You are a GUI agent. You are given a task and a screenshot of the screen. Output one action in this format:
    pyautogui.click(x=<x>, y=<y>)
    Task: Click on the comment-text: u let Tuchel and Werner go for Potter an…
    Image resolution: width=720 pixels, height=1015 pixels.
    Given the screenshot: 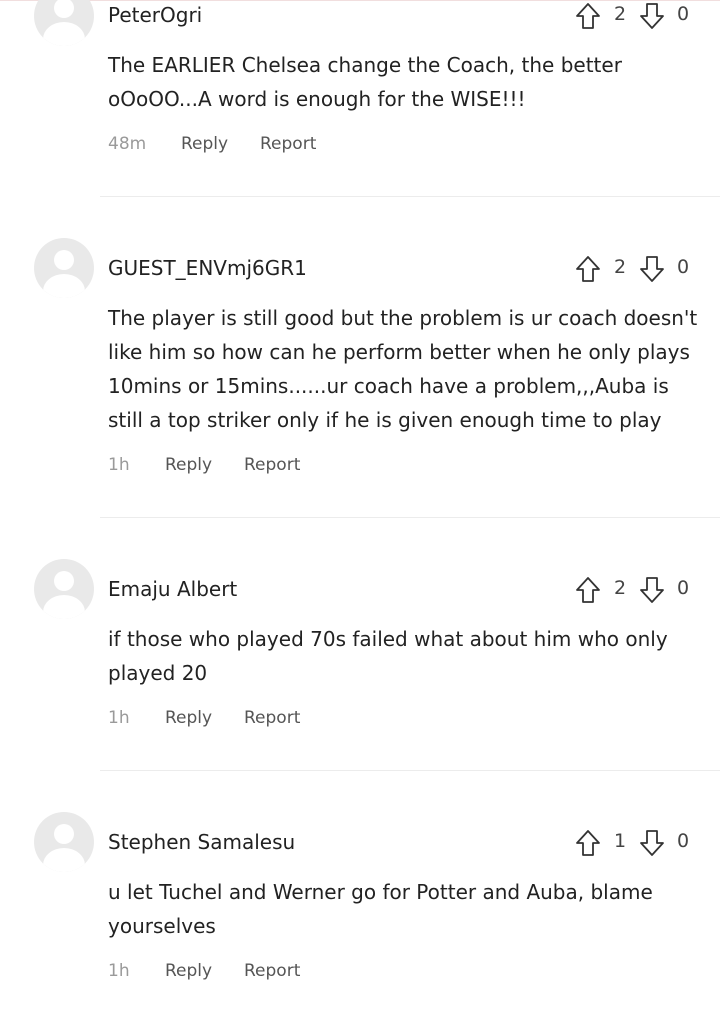 What is the action you would take?
    pyautogui.click(x=380, y=909)
    